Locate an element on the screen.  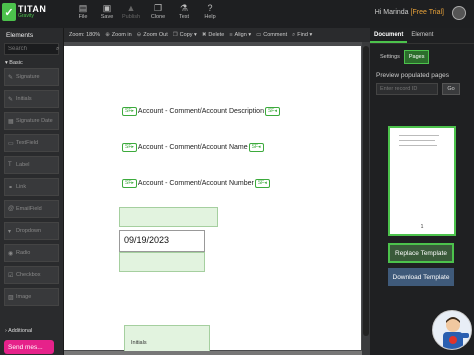
element-label: Checkbox is located at coordinates (28, 275).